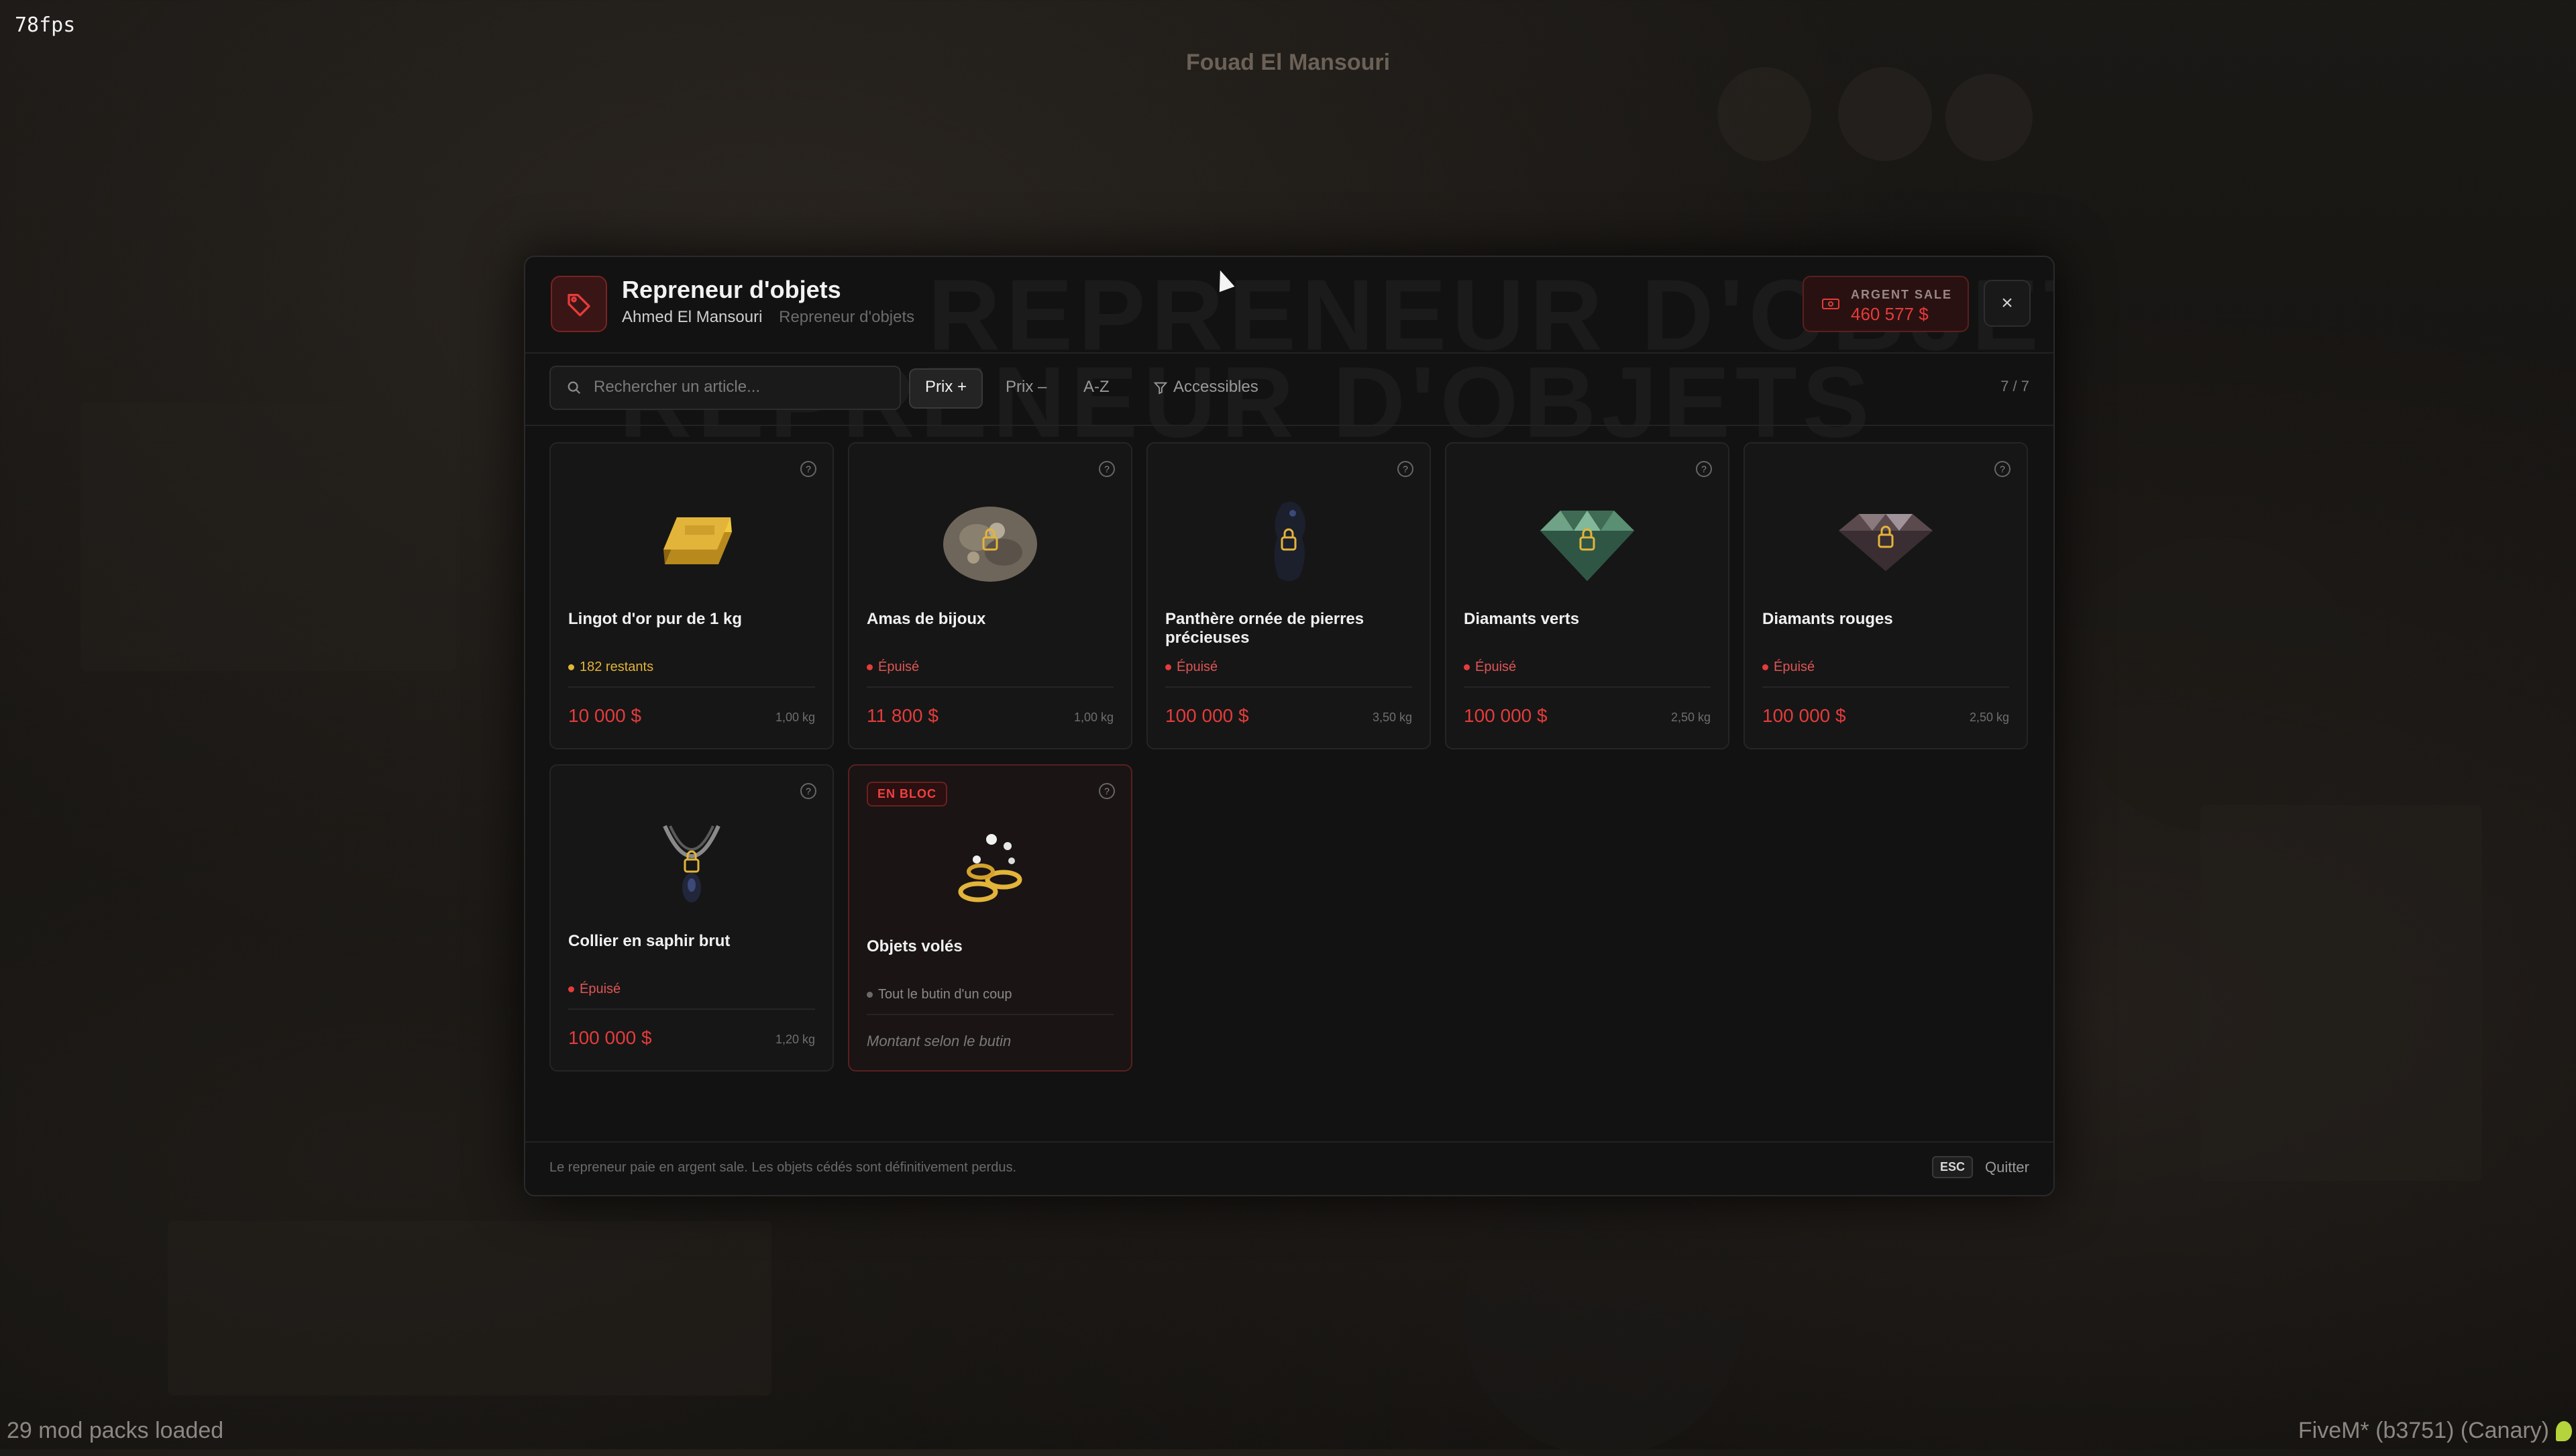 The height and width of the screenshot is (1456, 2576). What do you see at coordinates (1392, 718) in the screenshot?
I see `item-weight: 3,50 kg` at bounding box center [1392, 718].